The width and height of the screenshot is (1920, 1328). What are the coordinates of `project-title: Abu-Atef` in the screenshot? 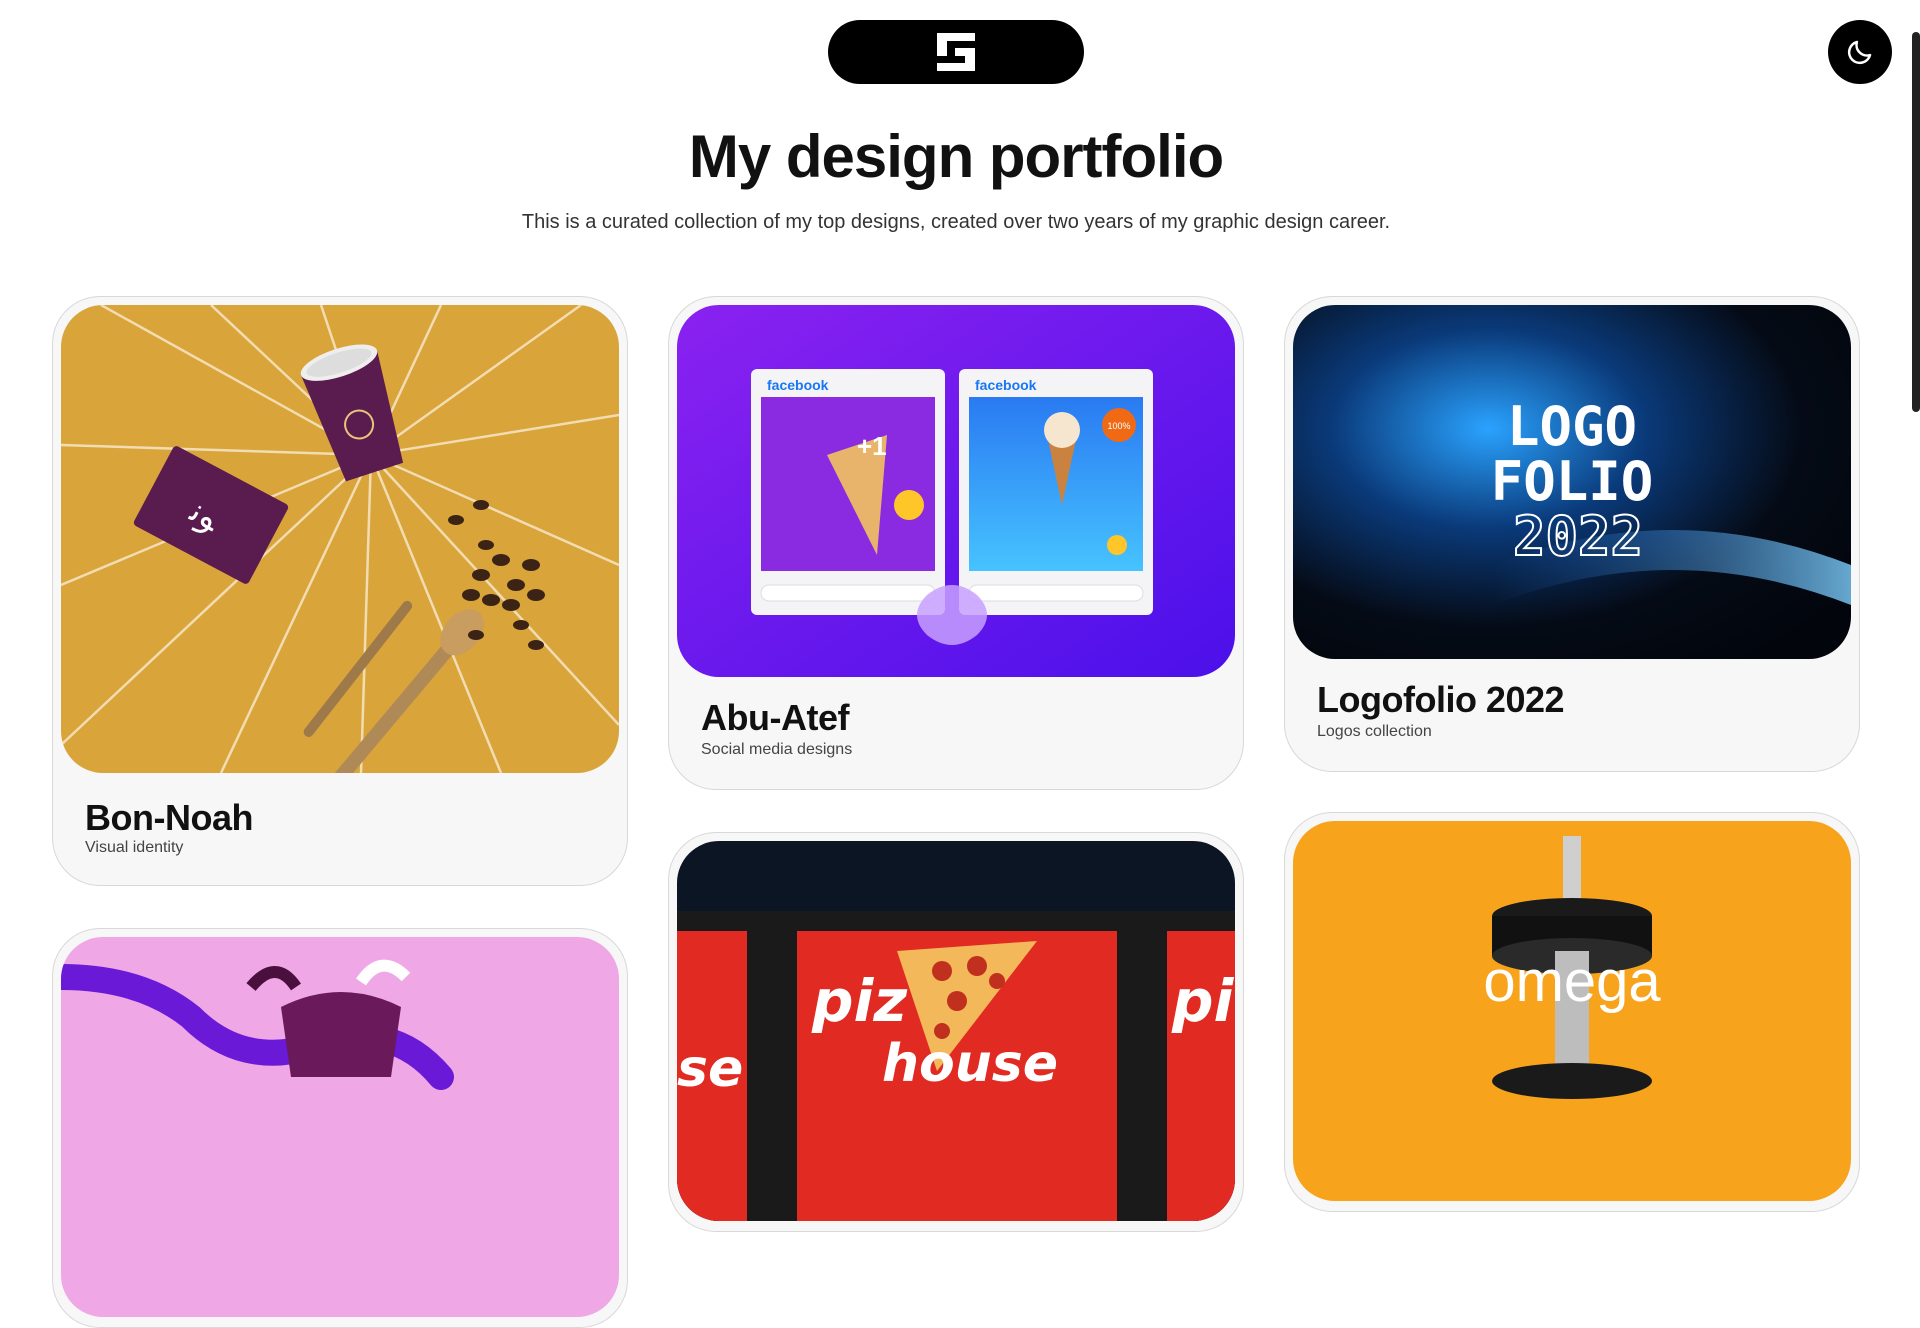 It's located at (775, 717).